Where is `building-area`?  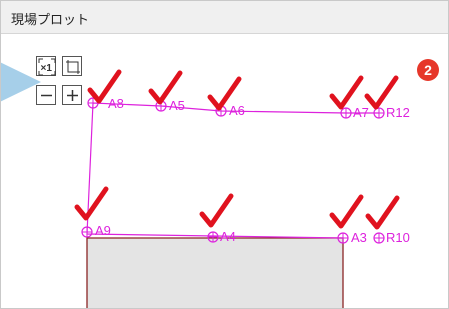
building-area is located at coordinates (215, 273).